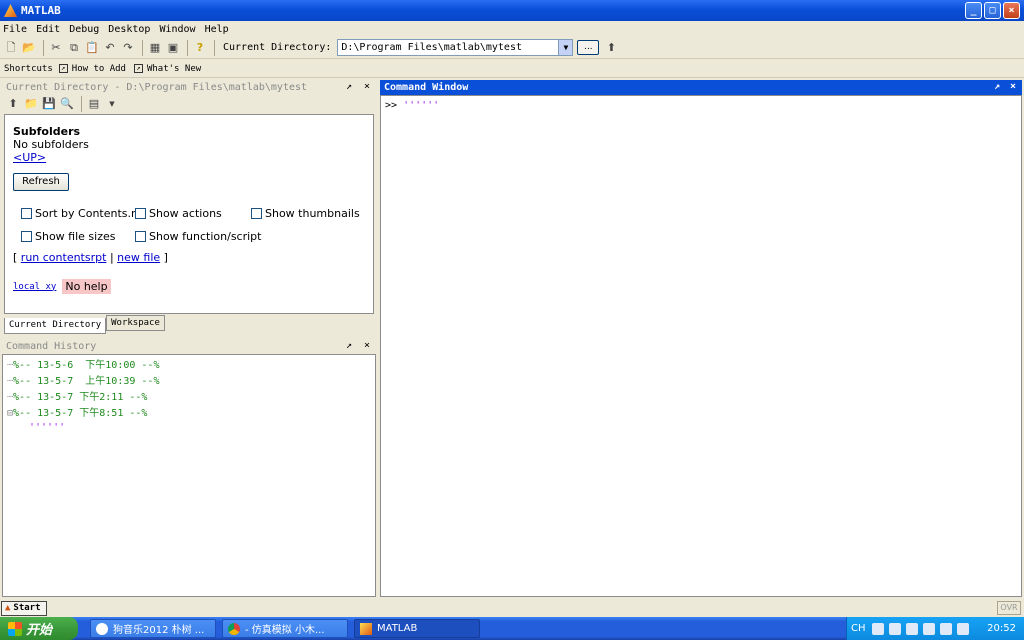 This screenshot has height=640, width=1024. I want to click on windows-start-button: 开始, so click(39, 628).